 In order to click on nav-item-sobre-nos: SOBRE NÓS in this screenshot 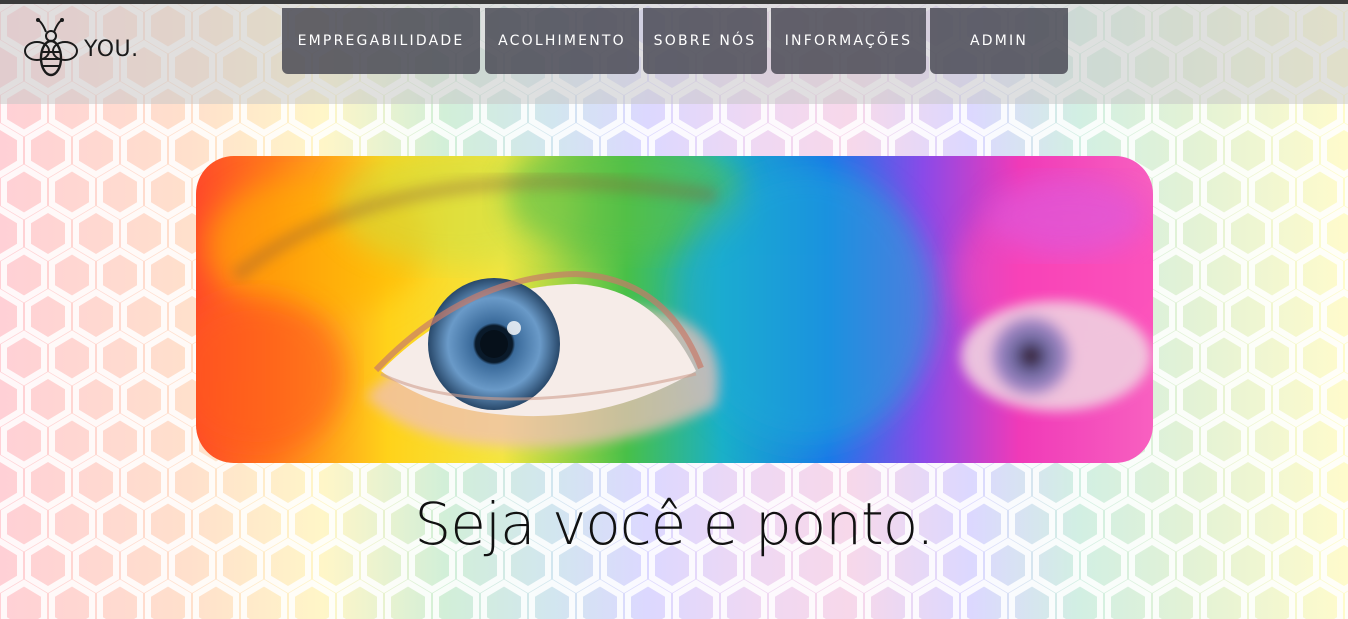, I will do `click(705, 41)`.